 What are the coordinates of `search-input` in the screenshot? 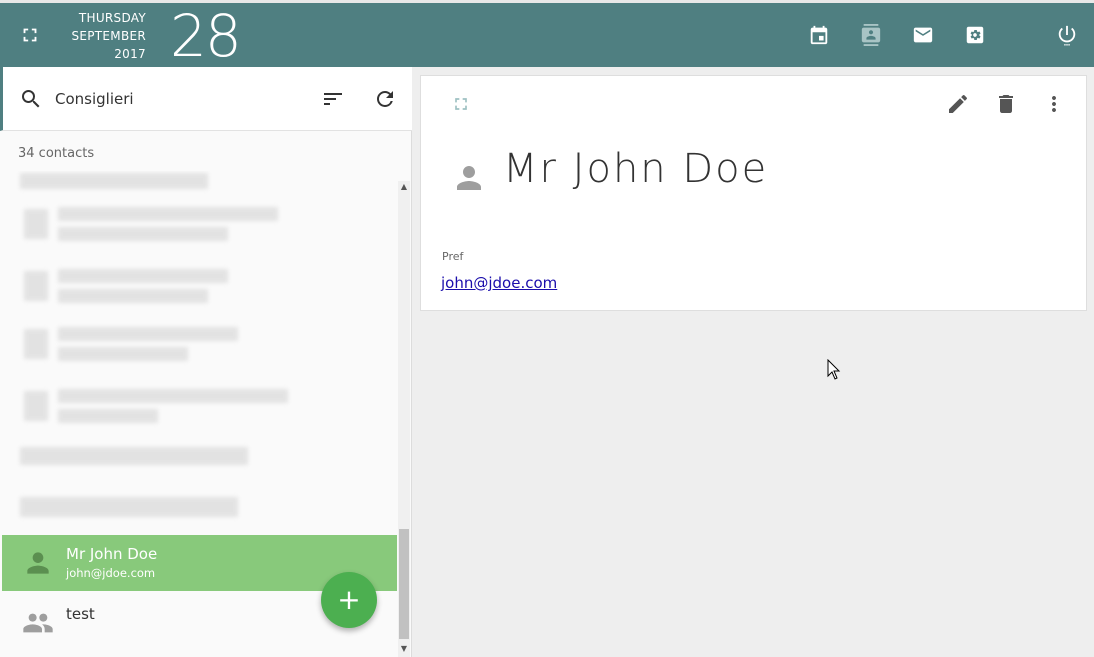 It's located at (175, 99).